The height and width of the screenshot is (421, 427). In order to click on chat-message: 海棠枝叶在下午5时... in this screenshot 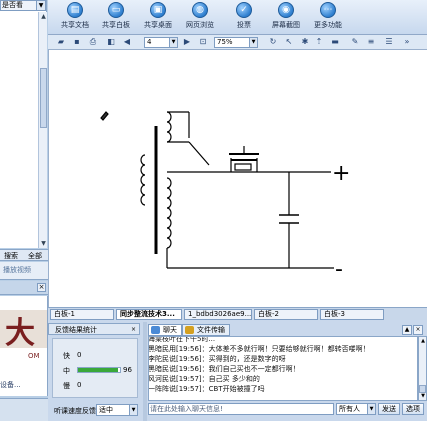, I will do `click(182, 339)`.